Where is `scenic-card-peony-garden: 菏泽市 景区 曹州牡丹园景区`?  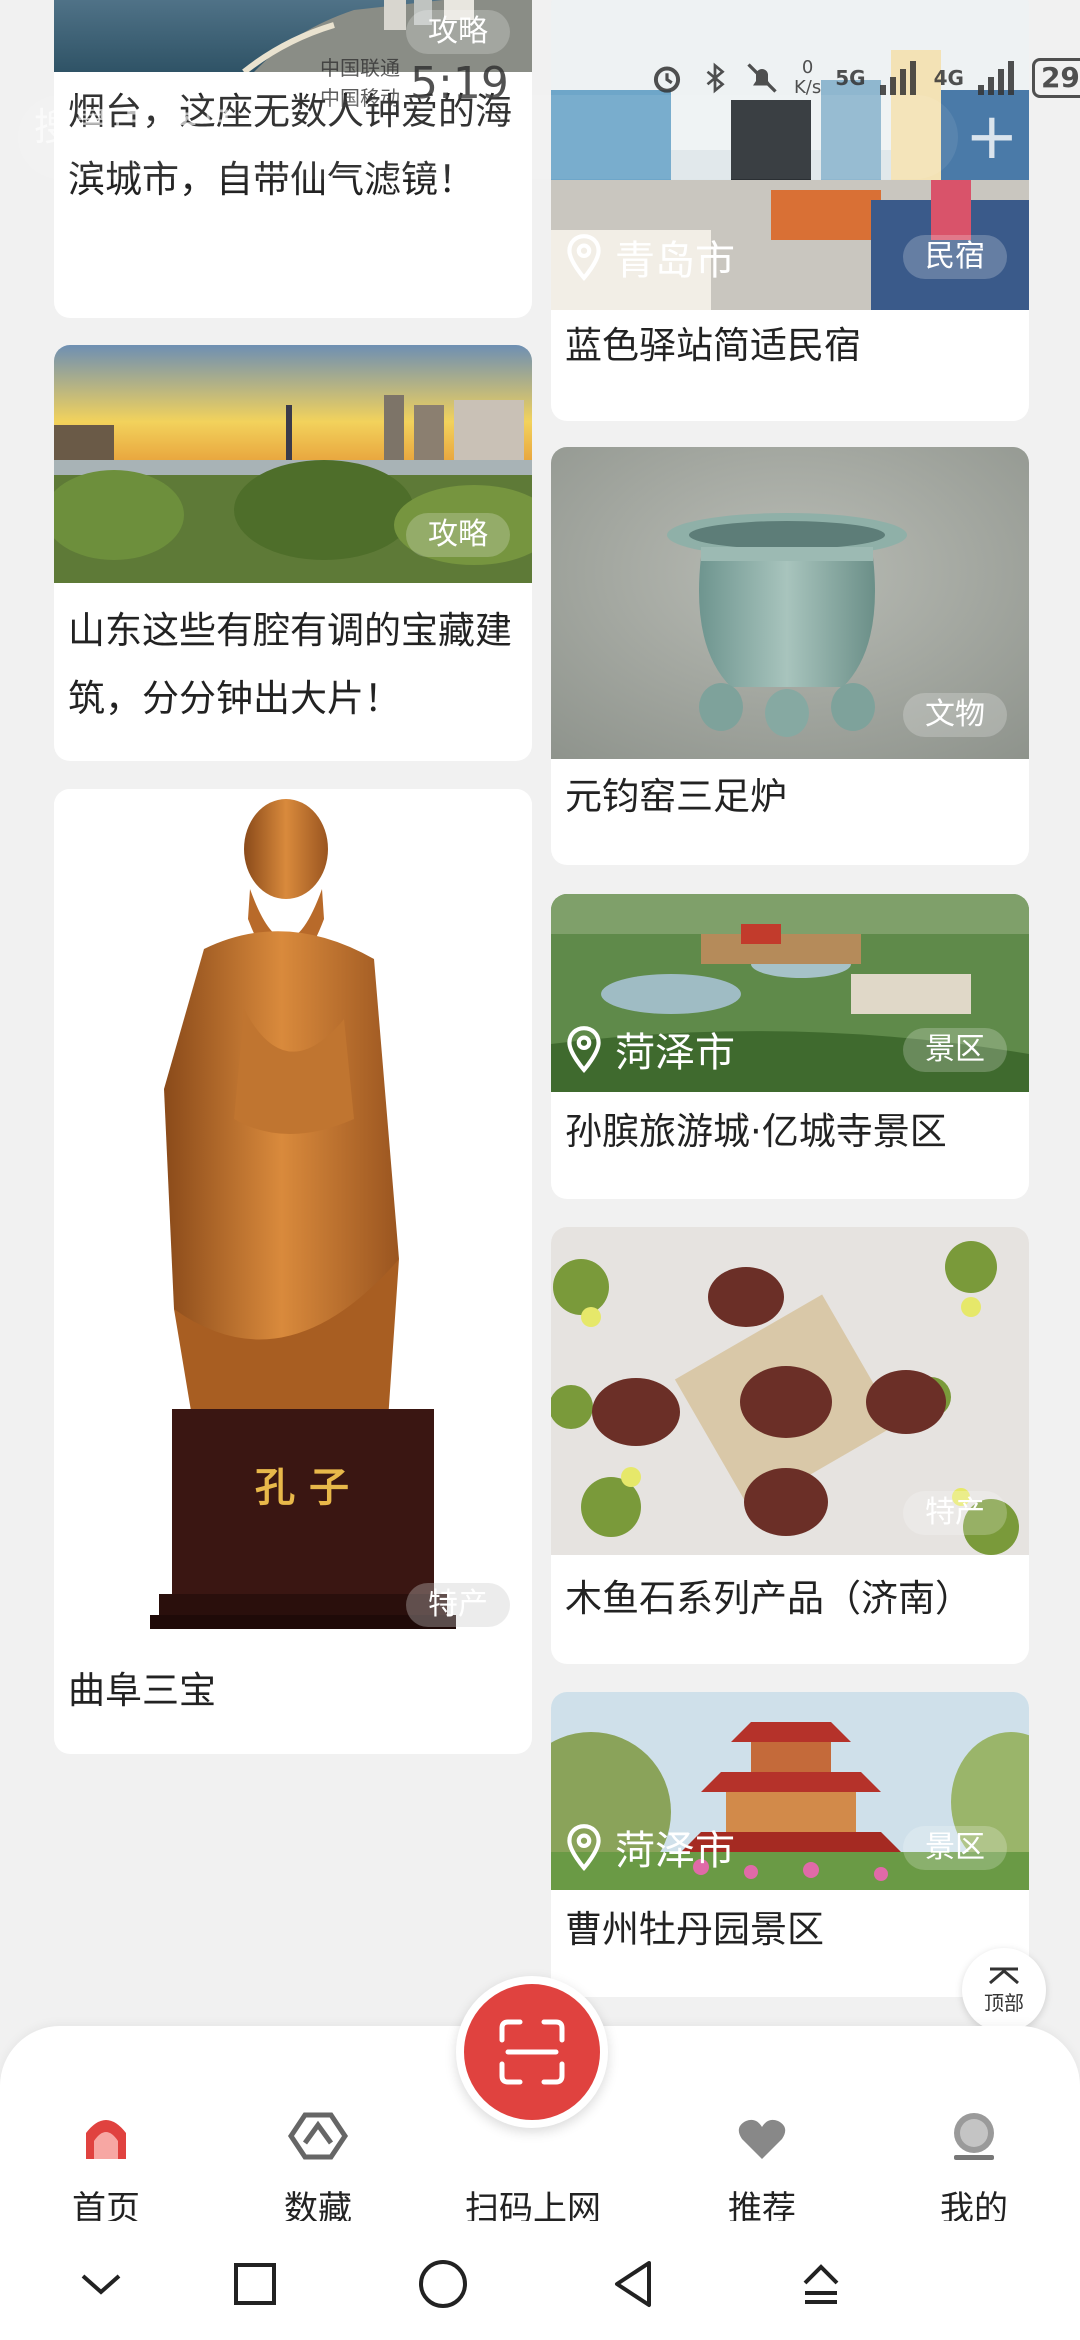
scenic-card-peony-garden: 菏泽市 景区 曹州牡丹园景区 is located at coordinates (790, 1844).